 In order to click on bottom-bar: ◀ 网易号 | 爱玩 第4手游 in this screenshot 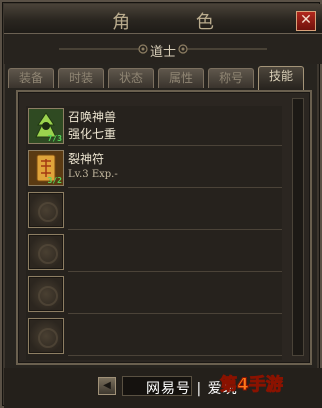, I will do `click(163, 388)`.